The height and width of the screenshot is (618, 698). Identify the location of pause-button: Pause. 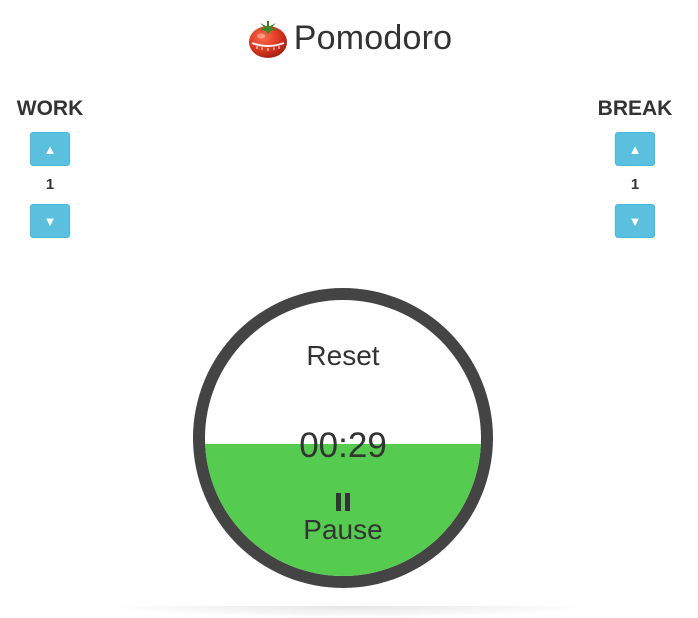
(343, 520).